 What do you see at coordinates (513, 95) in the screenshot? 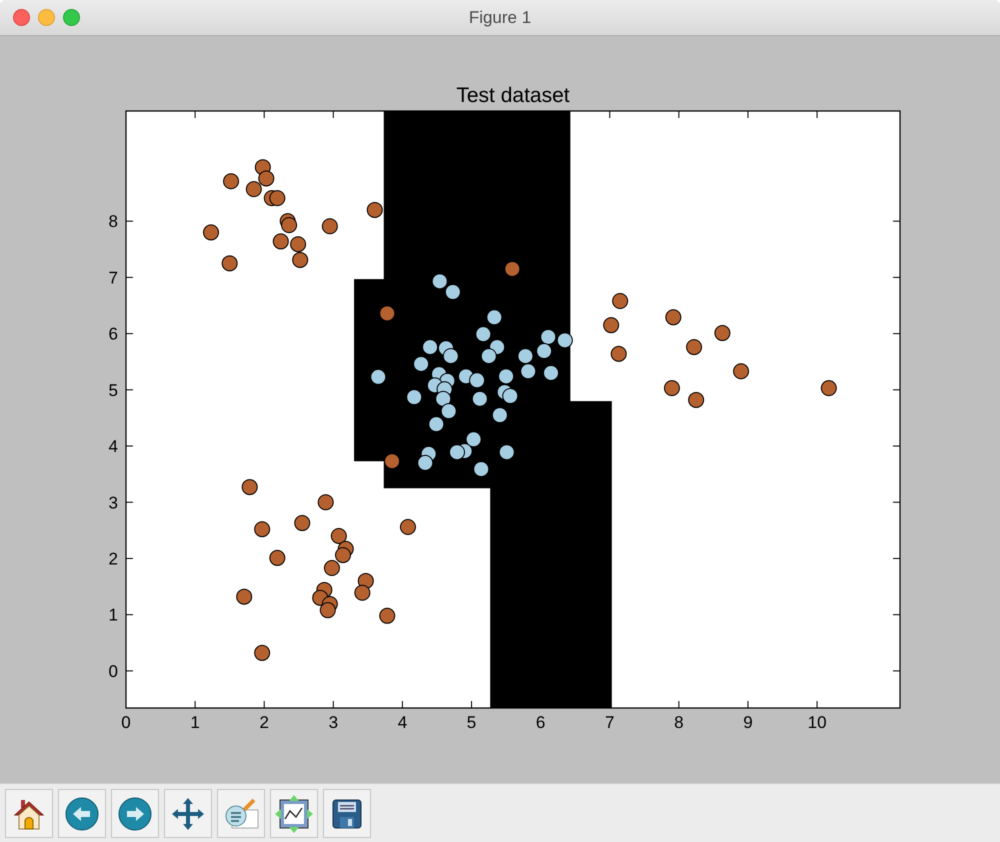
I see `chart-title: Test dataset` at bounding box center [513, 95].